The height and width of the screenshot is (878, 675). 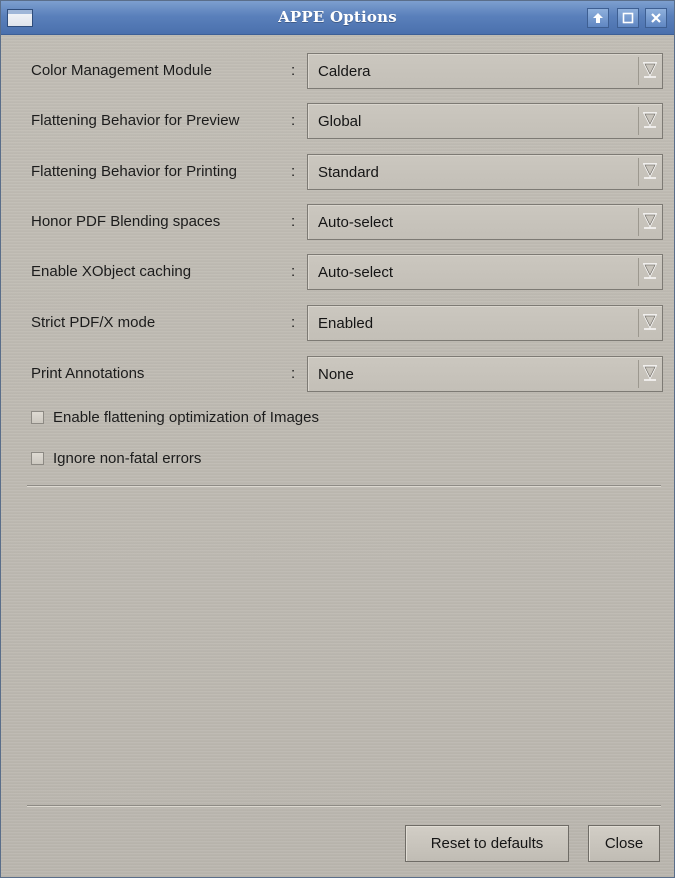 I want to click on flattening-printing-label: Flattening Behavior for Printing, so click(x=134, y=171).